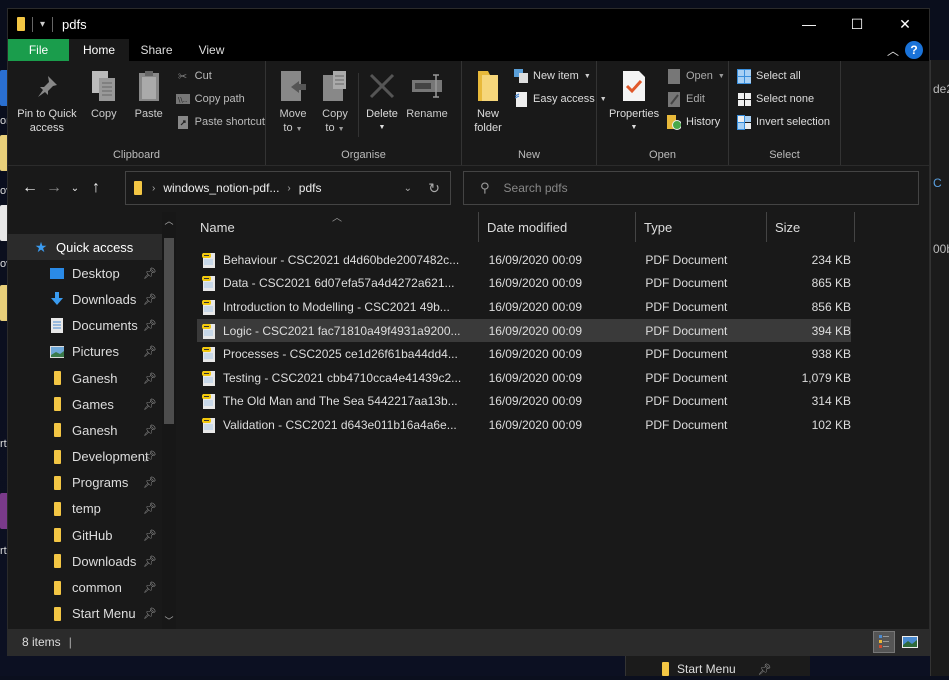 The width and height of the screenshot is (949, 680). What do you see at coordinates (674, 76) in the screenshot?
I see `open-icon` at bounding box center [674, 76].